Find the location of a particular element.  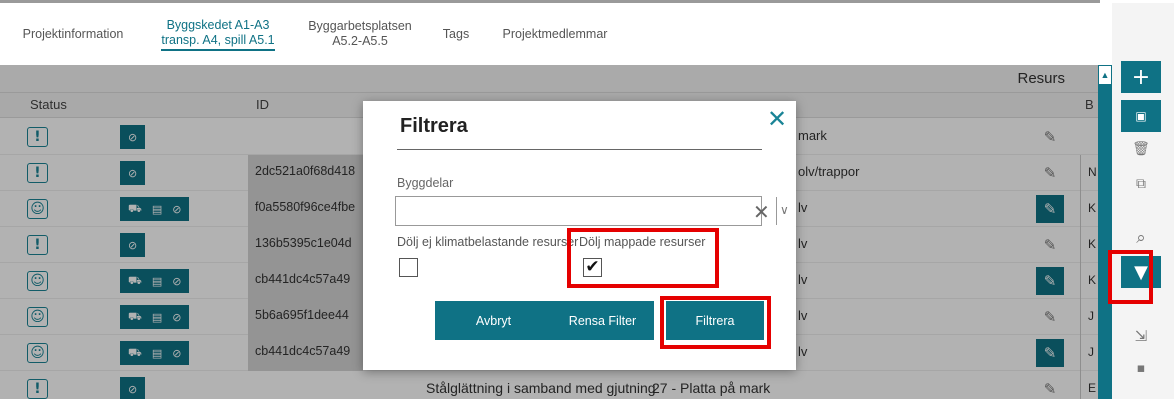

checkbox-klimat-label: Dölj ej klimatbelastande resurser is located at coordinates (488, 242).